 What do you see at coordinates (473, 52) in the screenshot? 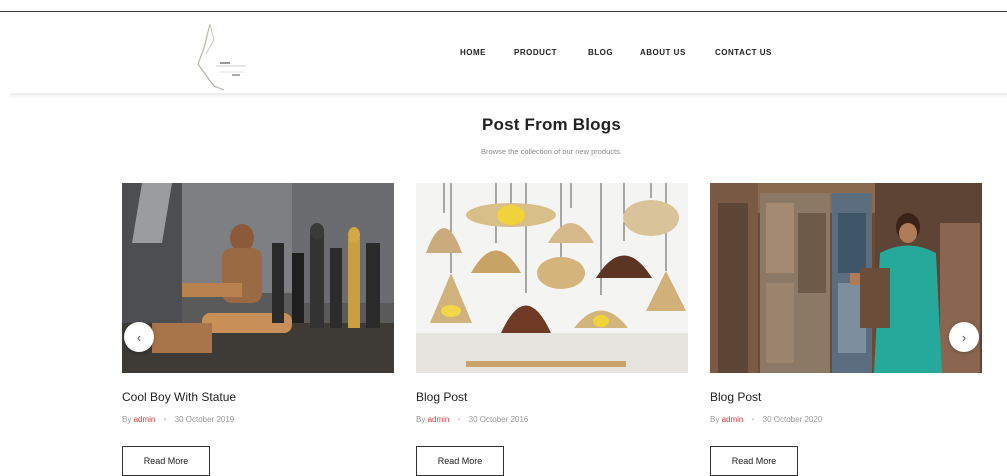
I see `nav-home: HOME` at bounding box center [473, 52].